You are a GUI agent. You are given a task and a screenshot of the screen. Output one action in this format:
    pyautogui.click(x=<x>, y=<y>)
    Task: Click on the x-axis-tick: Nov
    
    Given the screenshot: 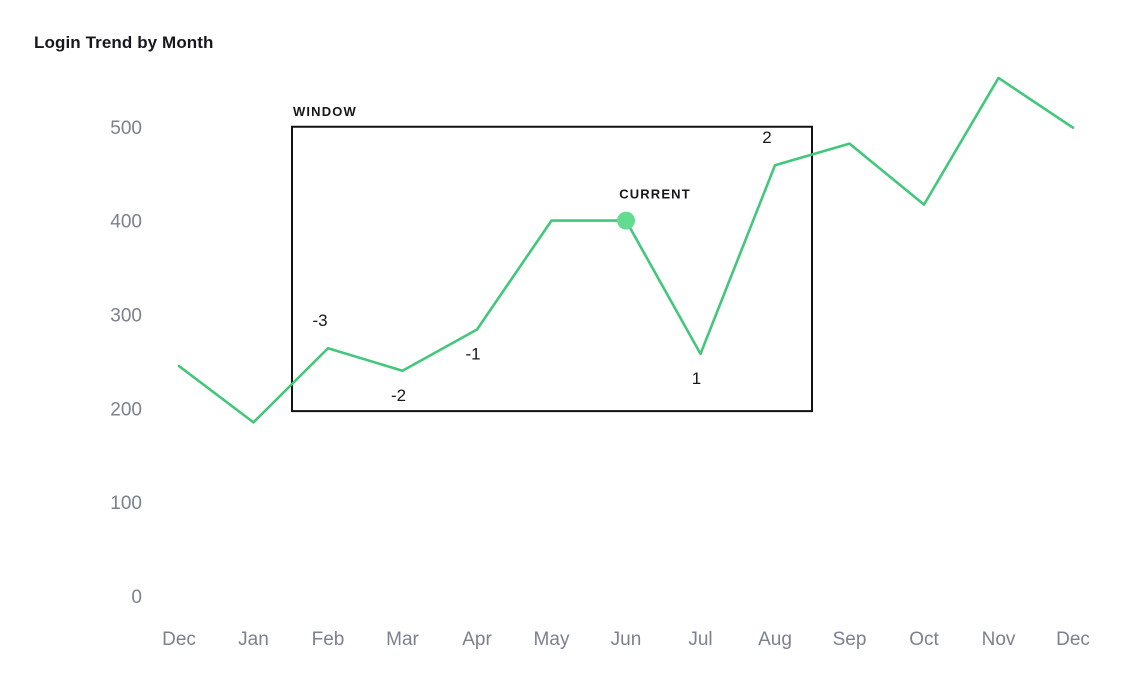 What is the action you would take?
    pyautogui.click(x=999, y=639)
    